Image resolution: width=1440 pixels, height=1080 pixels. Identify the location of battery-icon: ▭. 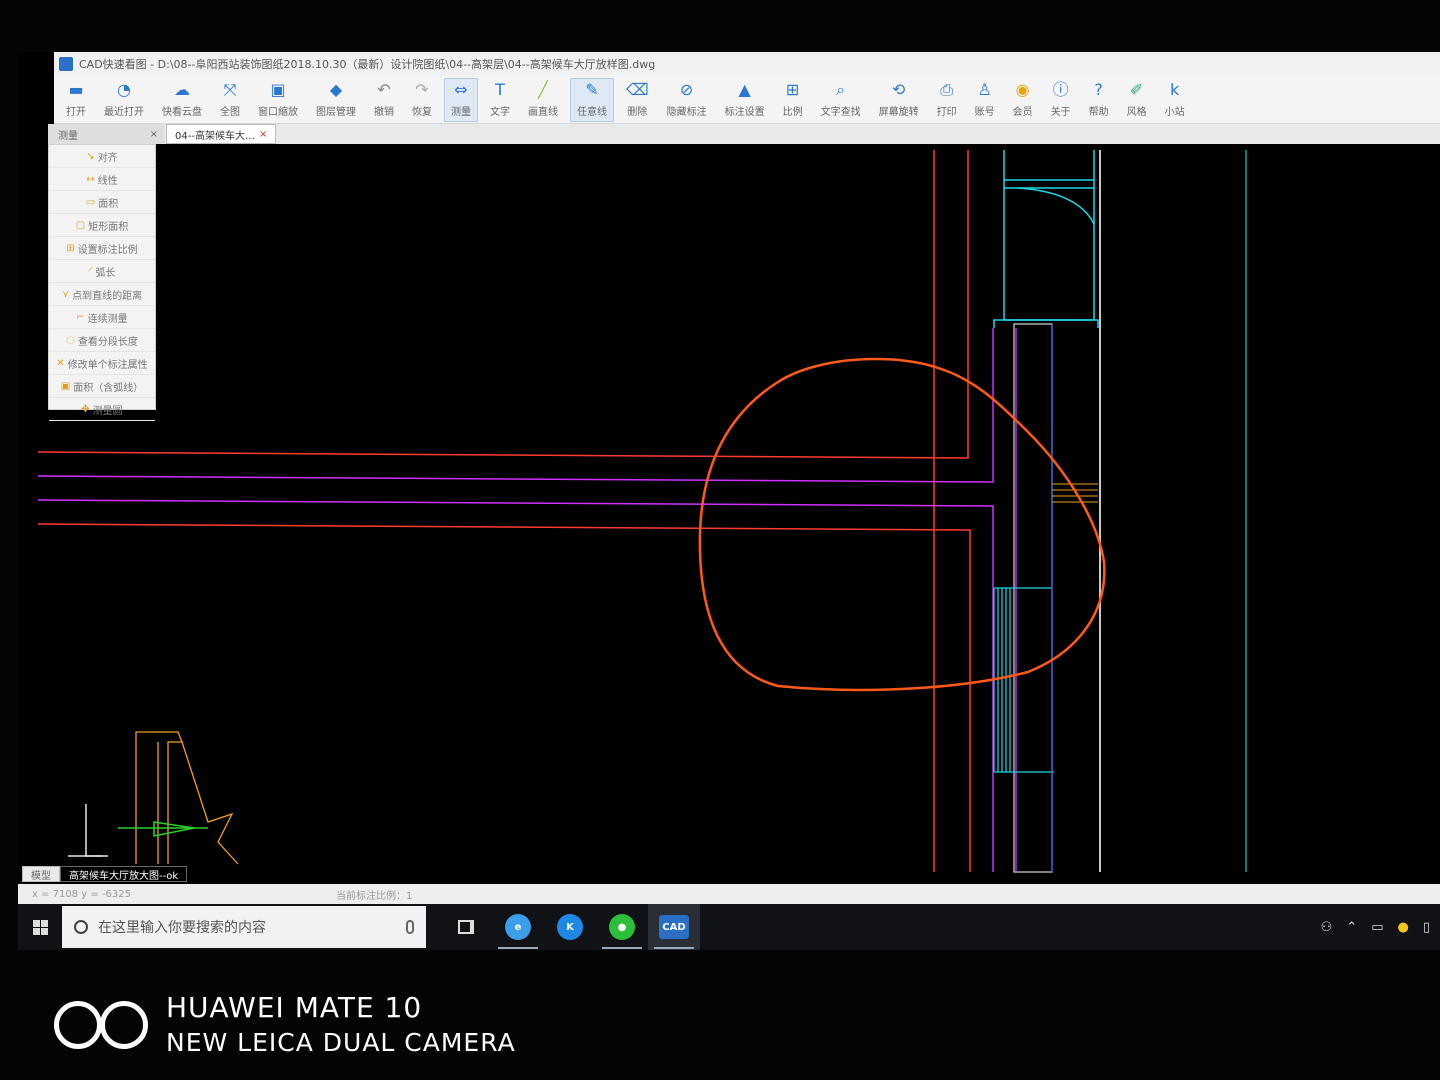
(1377, 927).